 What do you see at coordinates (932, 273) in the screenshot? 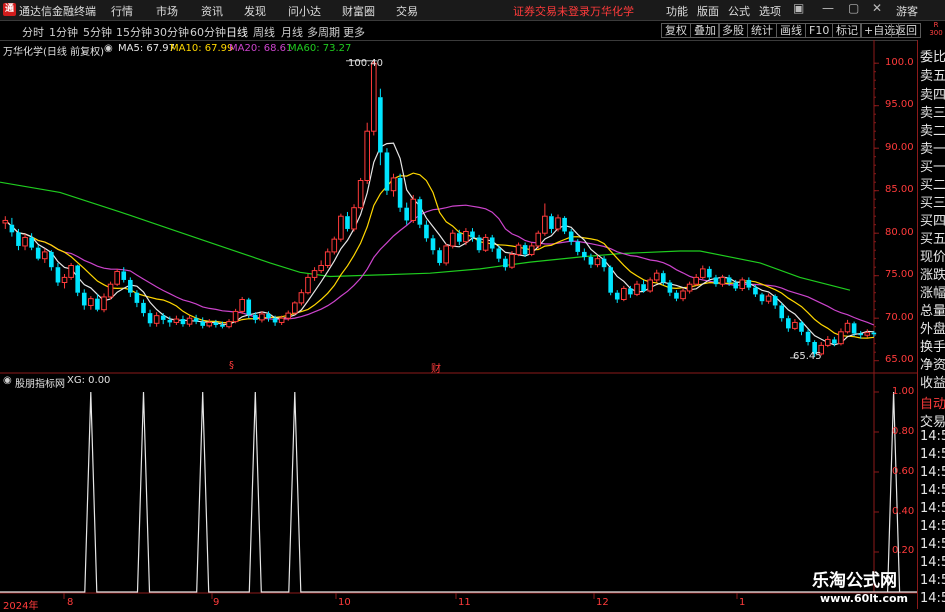
I see `sp-change: 涨跌` at bounding box center [932, 273].